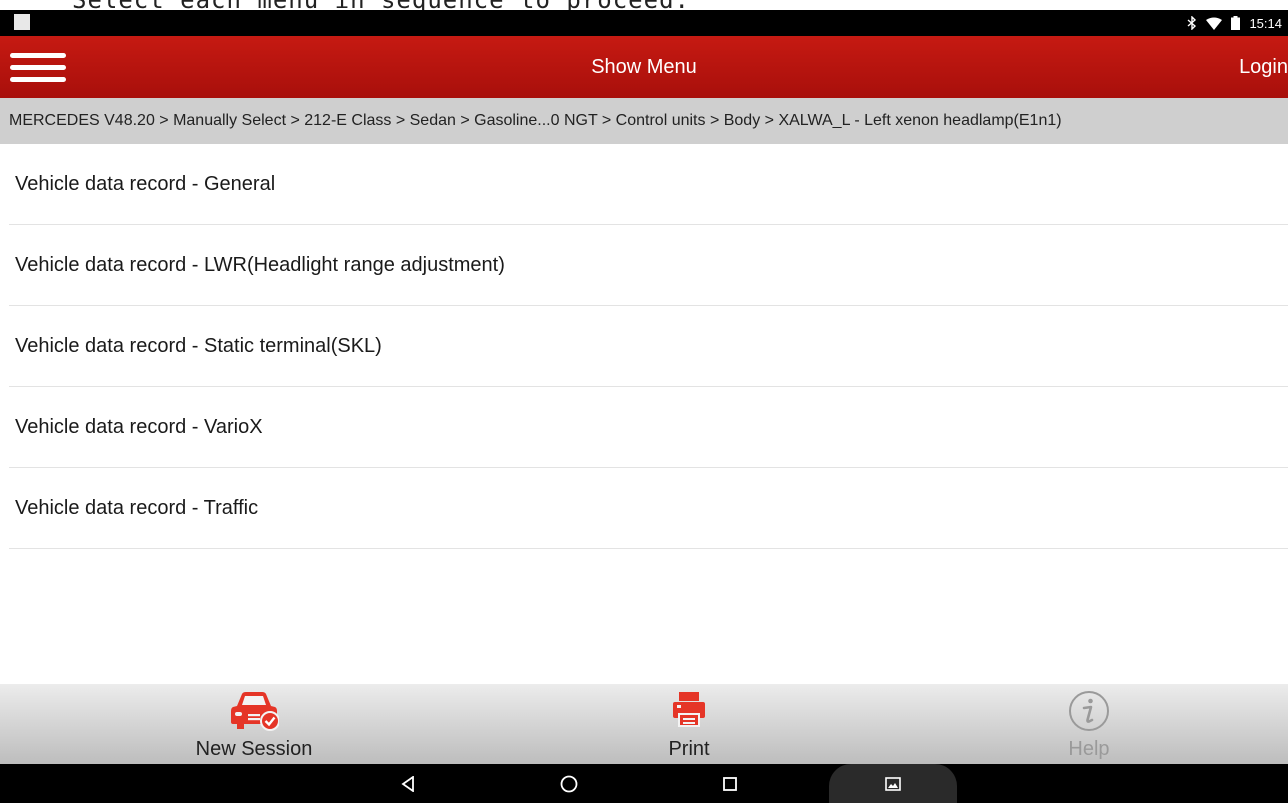  What do you see at coordinates (381, 5) in the screenshot?
I see `overlay-caption-text: Select each menu in sequence to proceed.` at bounding box center [381, 5].